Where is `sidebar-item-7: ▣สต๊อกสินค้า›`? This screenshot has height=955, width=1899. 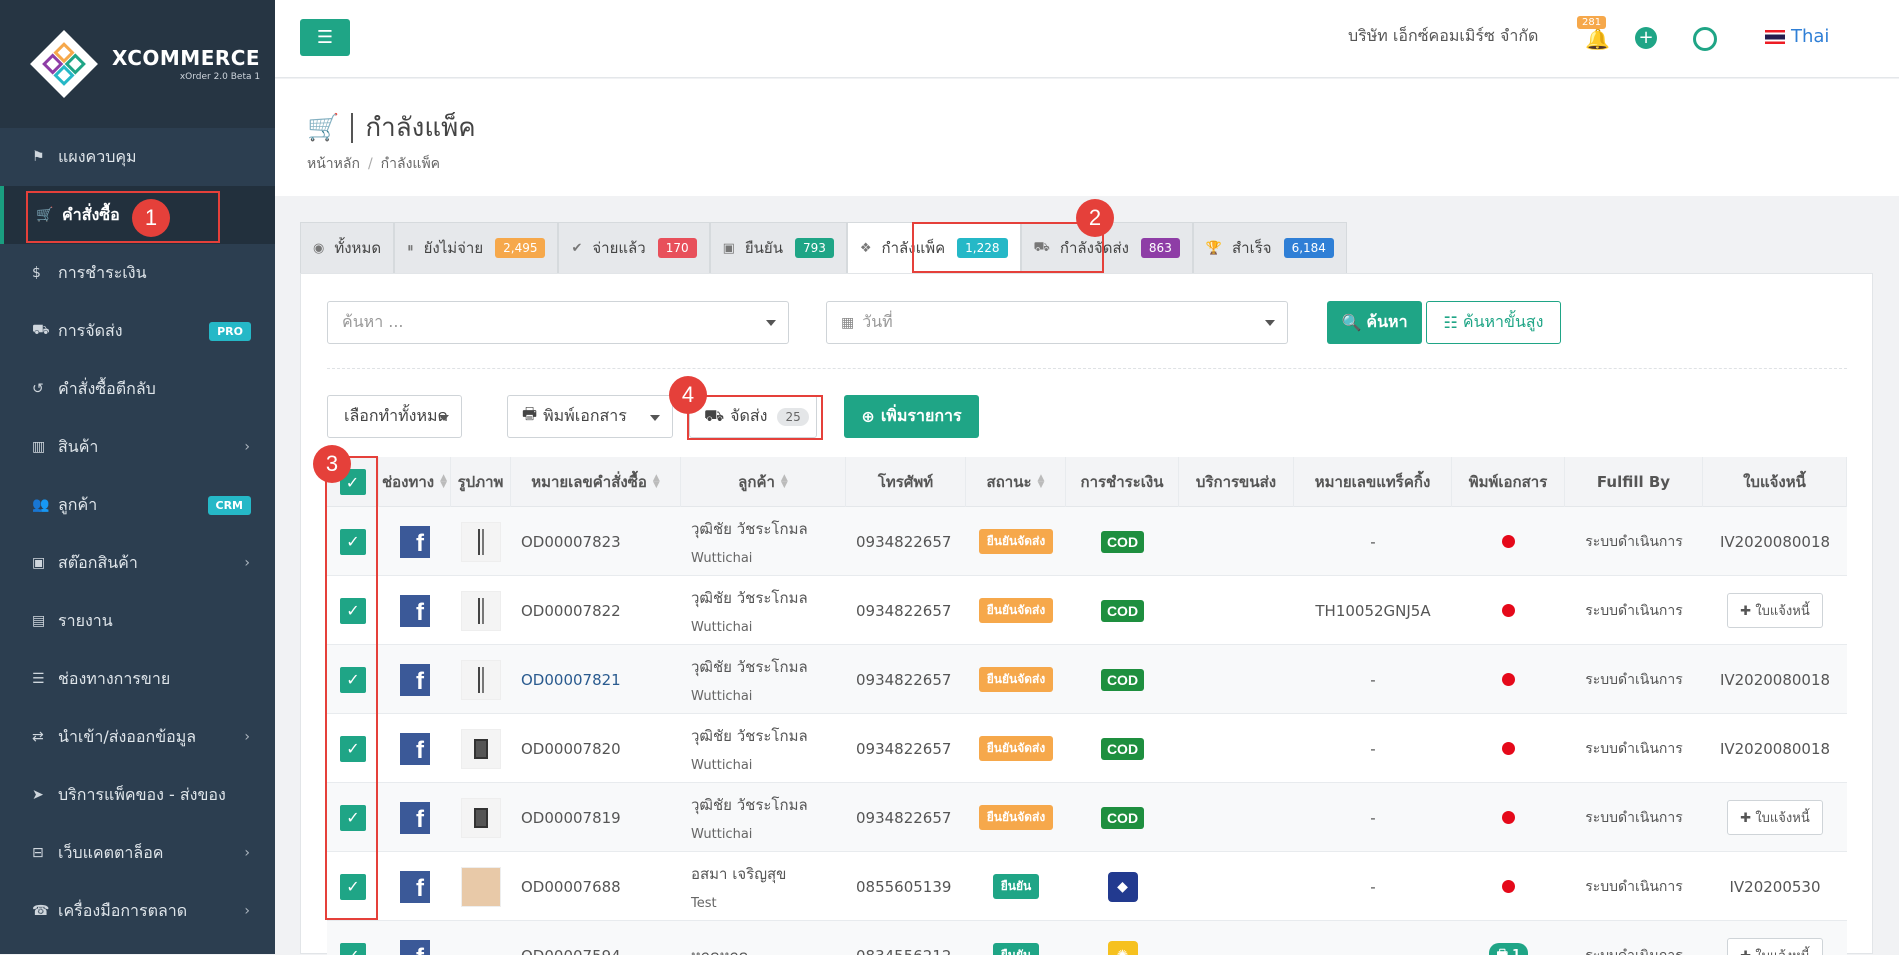
sidebar-item-7: ▣สต๊อกสินค้า› is located at coordinates (137, 563).